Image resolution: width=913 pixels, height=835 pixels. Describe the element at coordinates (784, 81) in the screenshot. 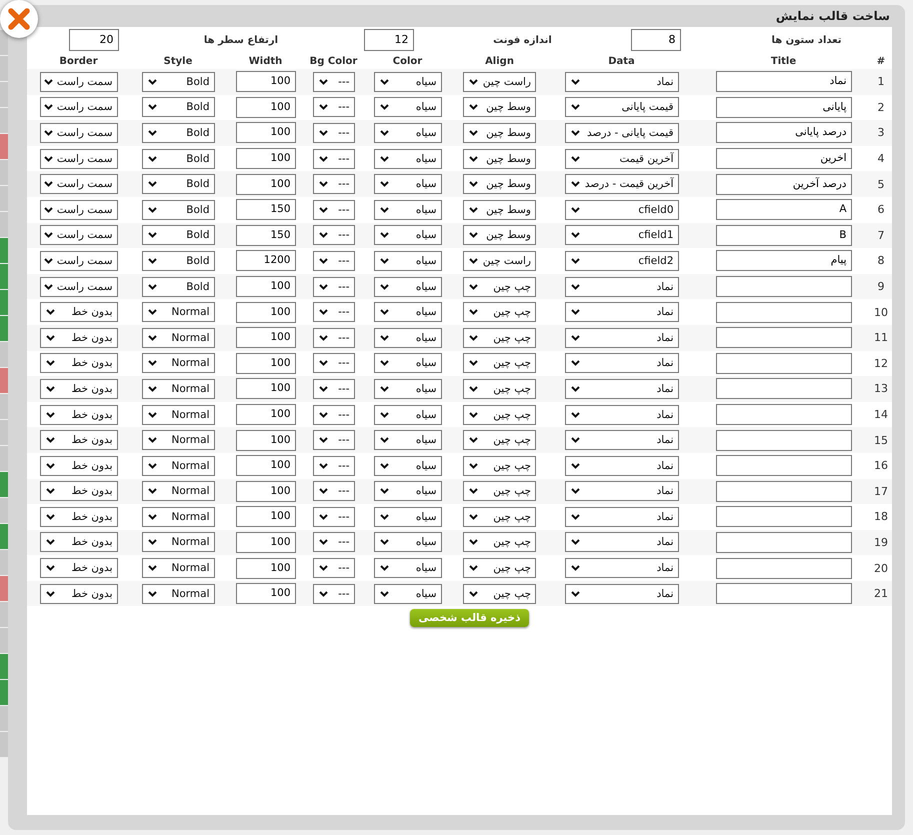

I see `title-input: نماد` at that location.